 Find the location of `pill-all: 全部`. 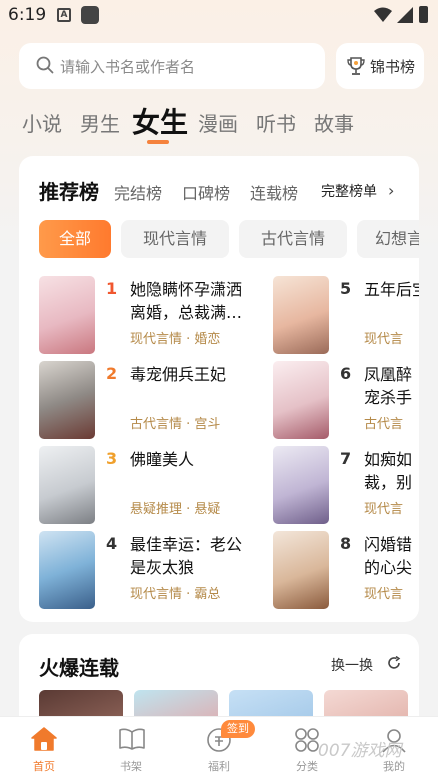

pill-all: 全部 is located at coordinates (75, 239).